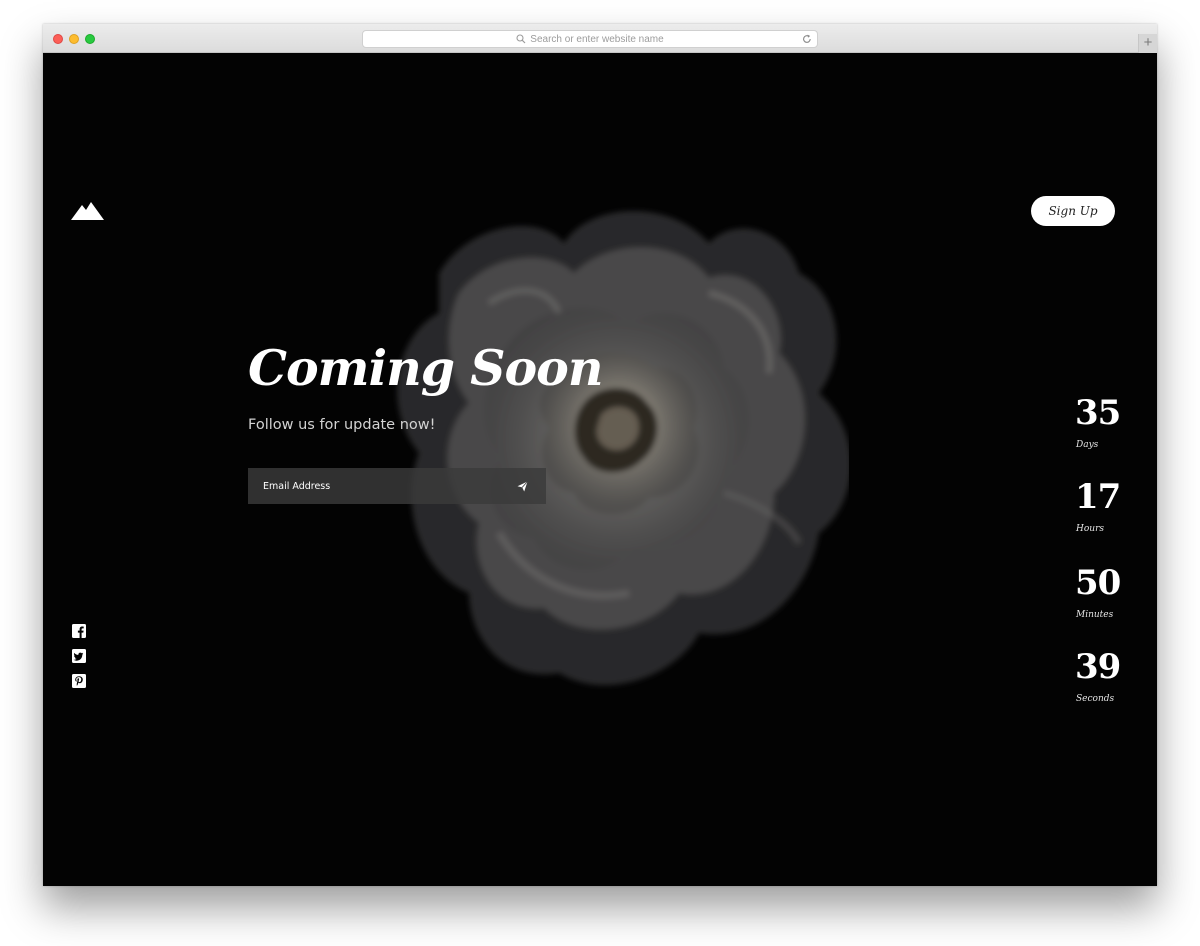  Describe the element at coordinates (90, 39) in the screenshot. I see `maximize-window-button` at that location.